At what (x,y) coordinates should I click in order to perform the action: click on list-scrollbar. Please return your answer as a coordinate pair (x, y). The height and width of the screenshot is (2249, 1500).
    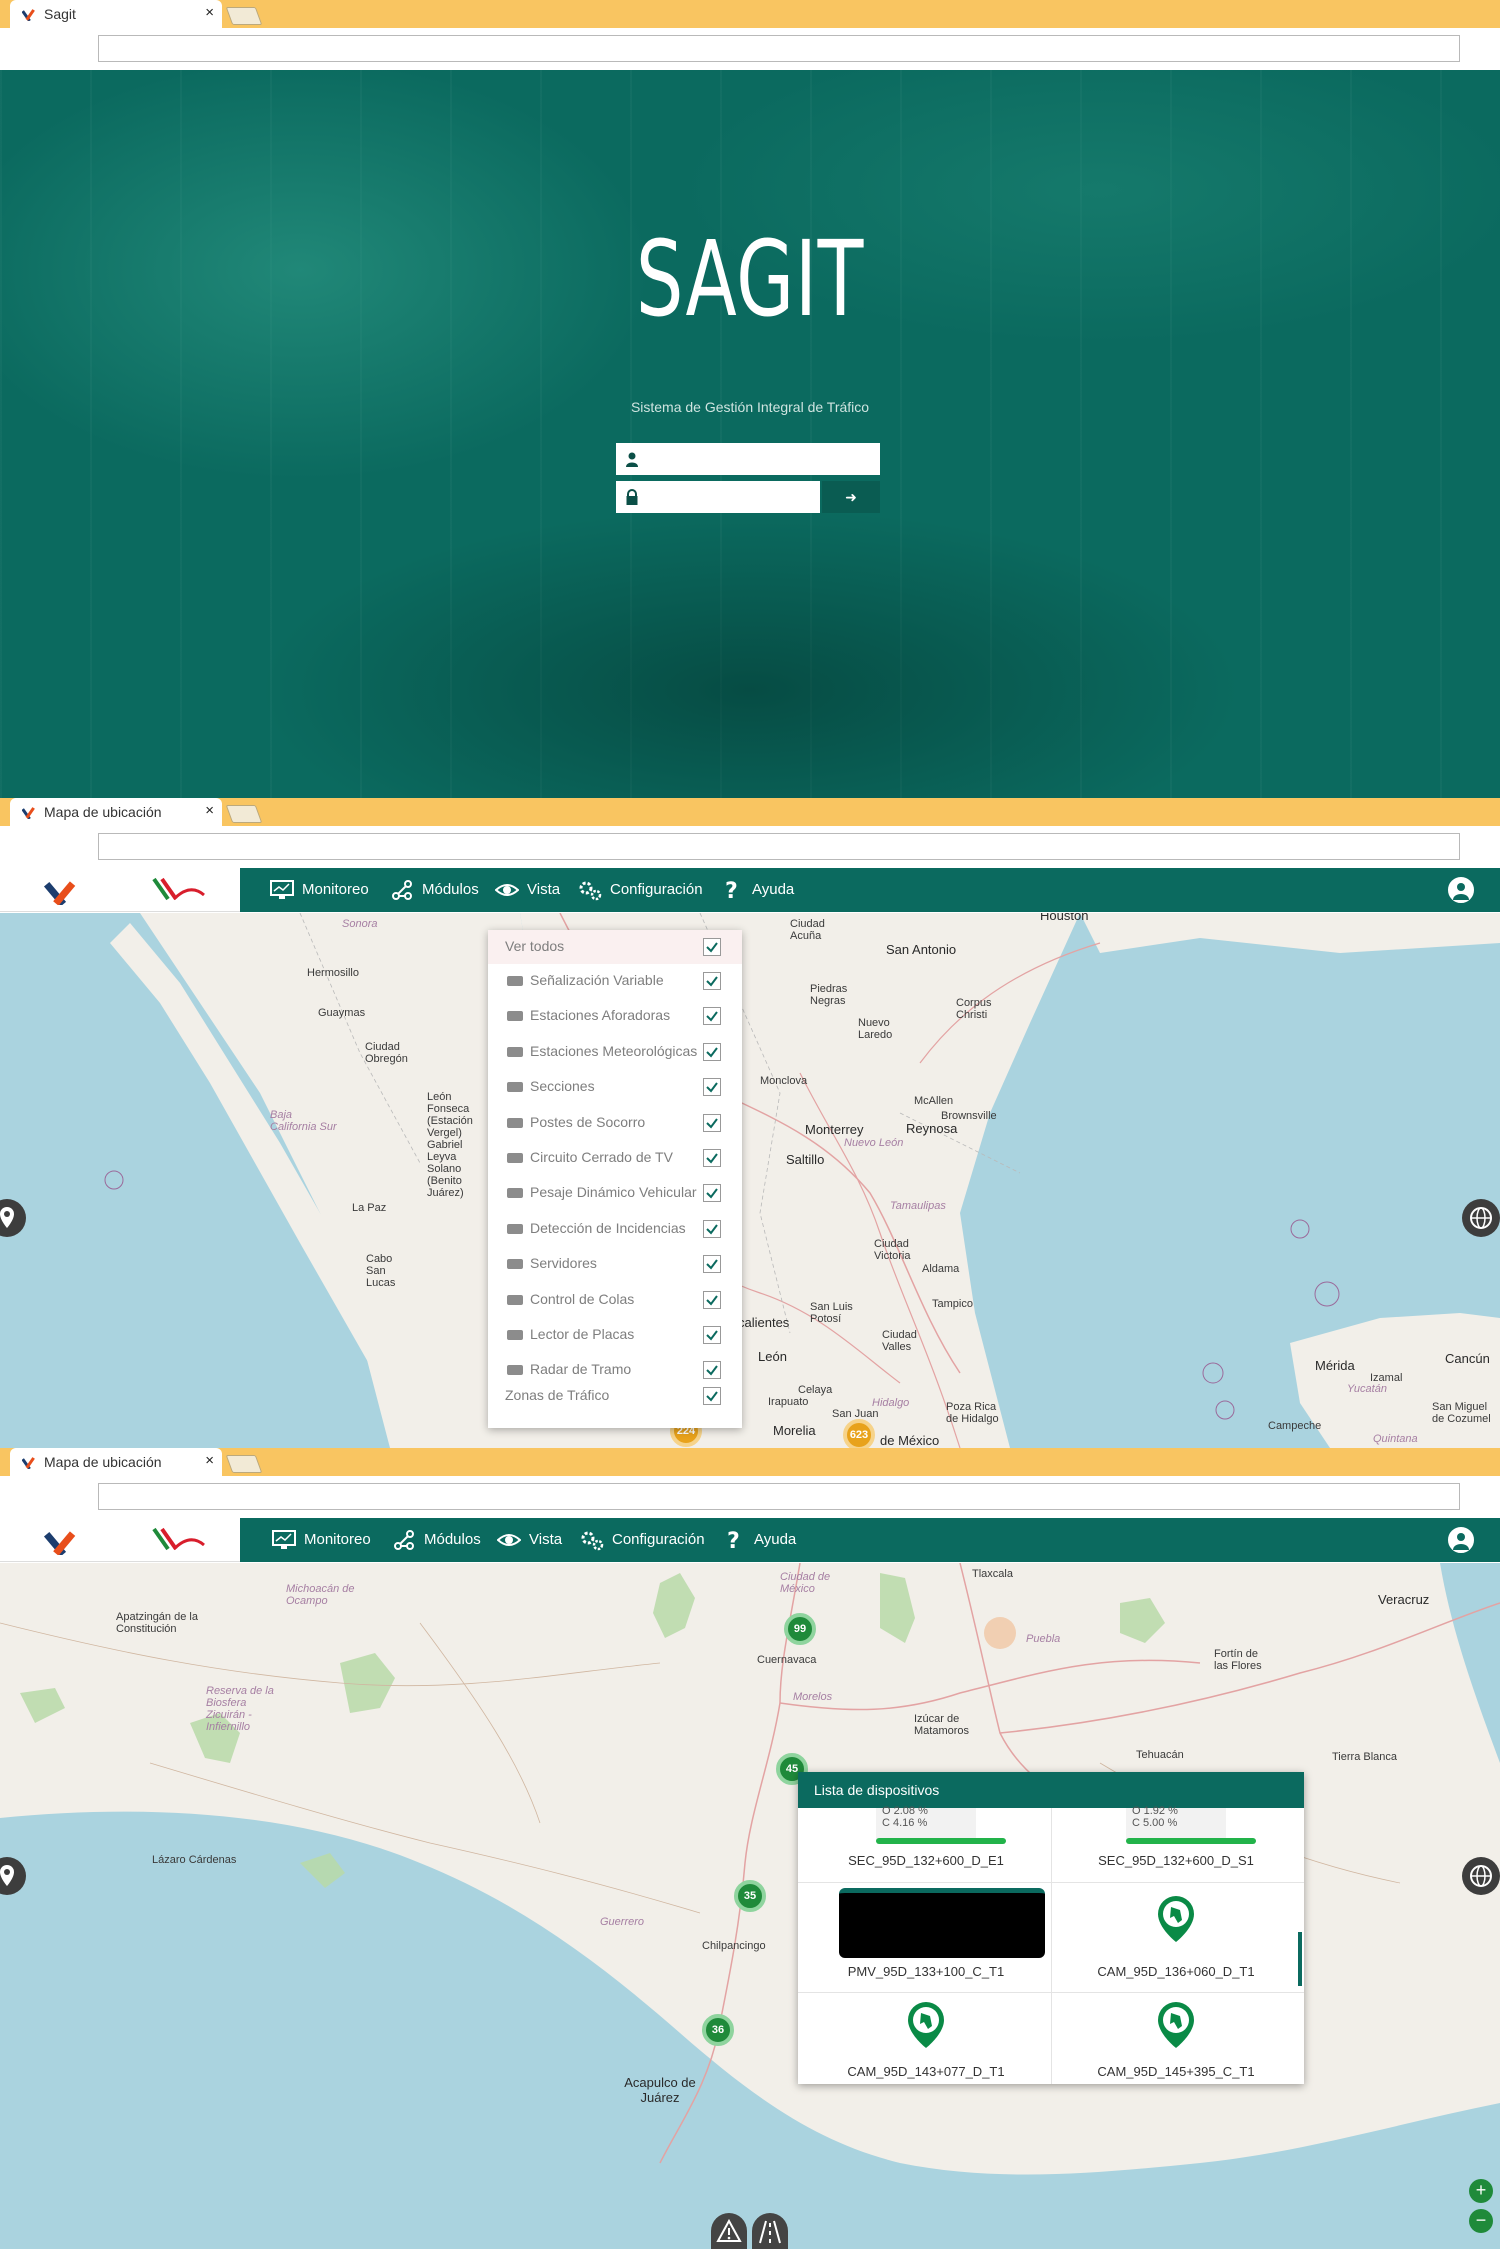
    Looking at the image, I should click on (1300, 1959).